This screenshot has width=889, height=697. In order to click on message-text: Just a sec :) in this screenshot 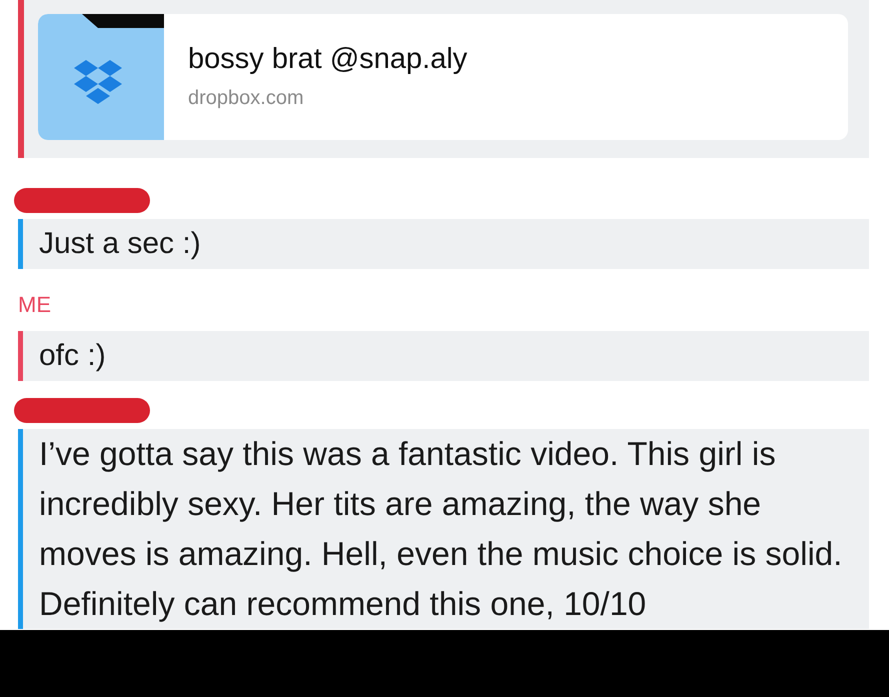, I will do `click(120, 244)`.